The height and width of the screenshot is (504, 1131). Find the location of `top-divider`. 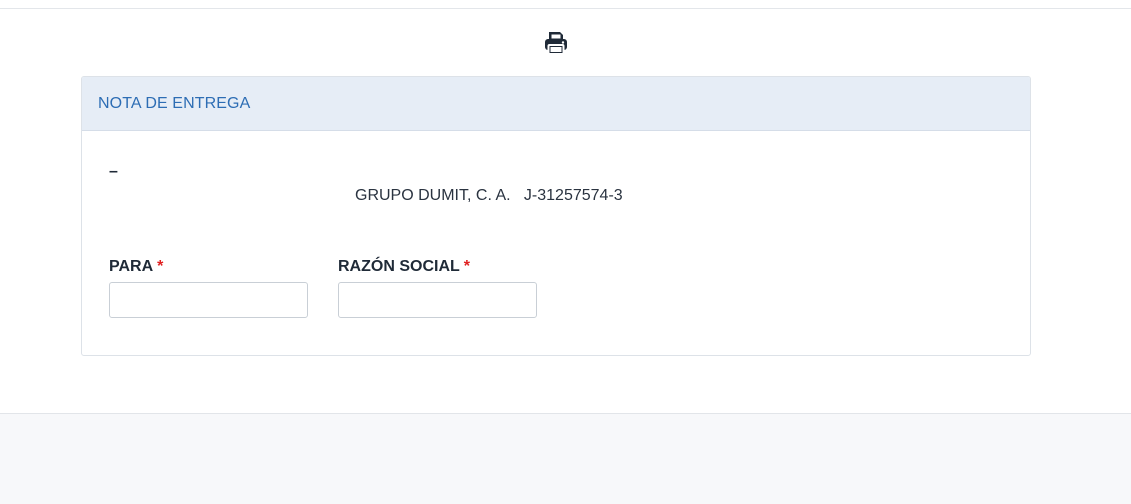

top-divider is located at coordinates (565, 8).